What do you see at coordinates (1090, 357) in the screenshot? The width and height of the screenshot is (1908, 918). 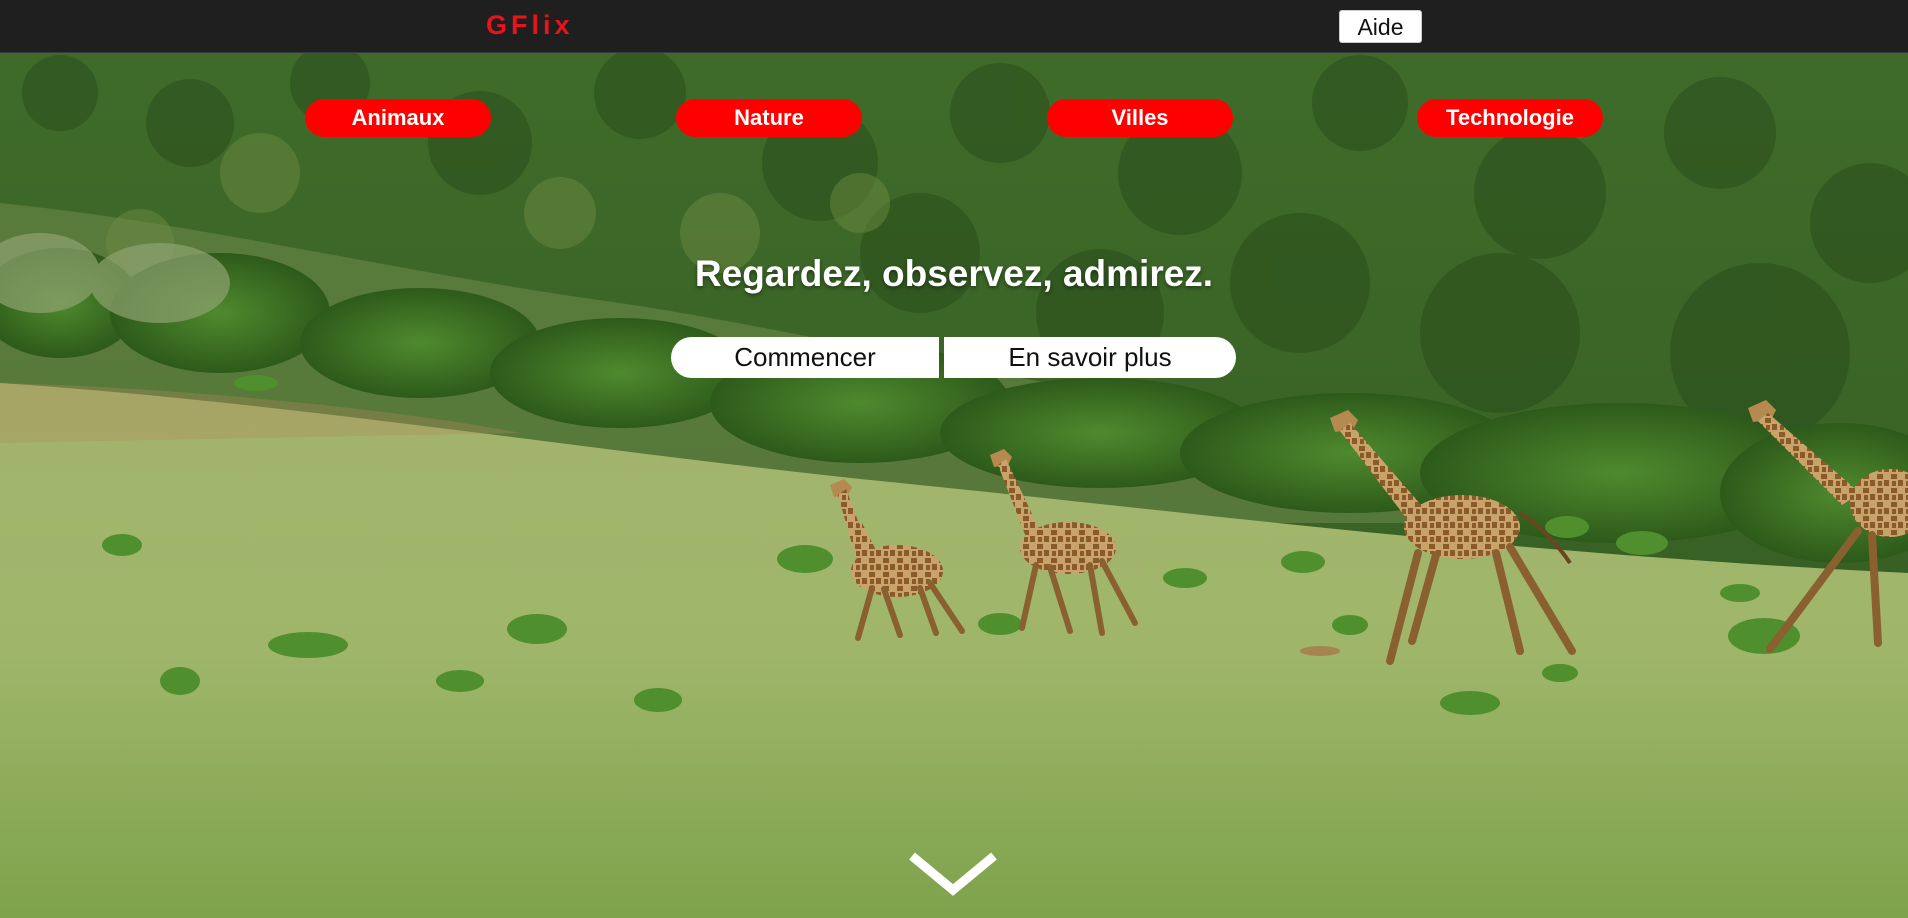 I see `learn-more-button: En savoir plus` at bounding box center [1090, 357].